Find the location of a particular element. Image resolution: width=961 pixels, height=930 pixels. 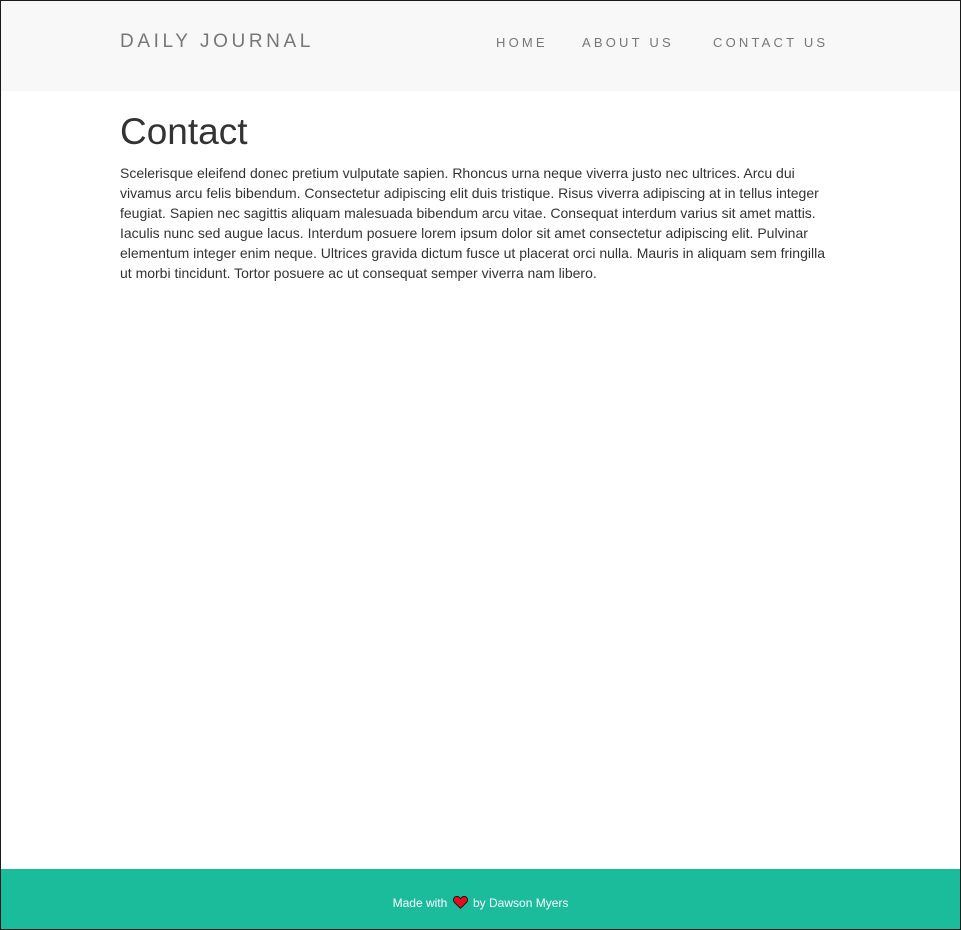

nav-menu: HOME ABOUT US CONTACT US is located at coordinates (480, 43).